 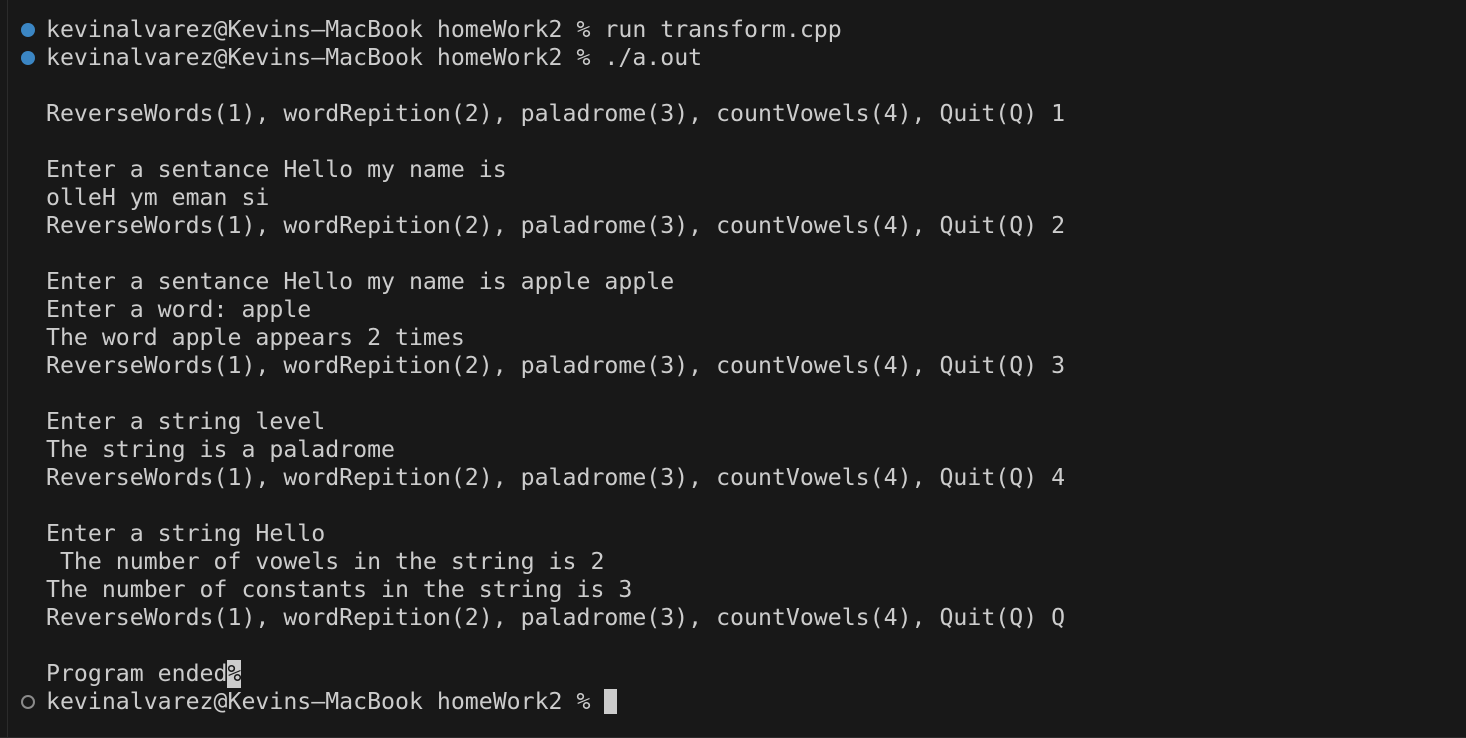 What do you see at coordinates (733, 450) in the screenshot?
I see `terminal-line: The string is a paladrome` at bounding box center [733, 450].